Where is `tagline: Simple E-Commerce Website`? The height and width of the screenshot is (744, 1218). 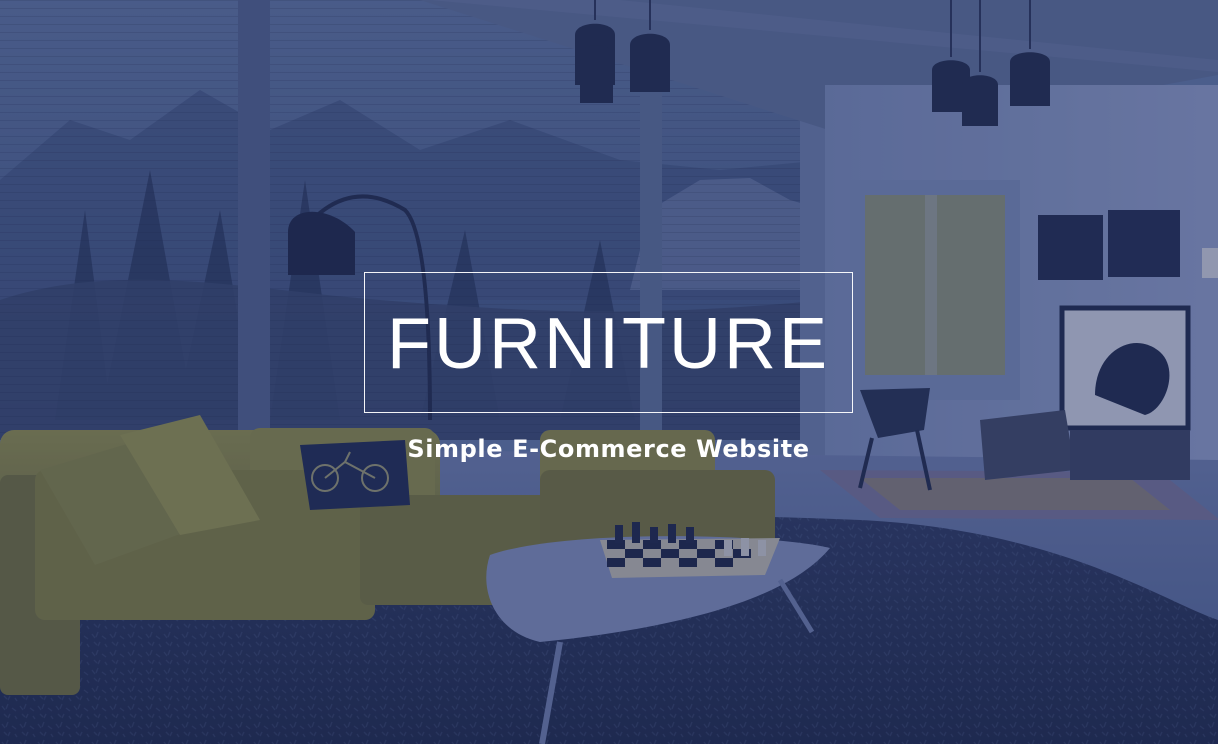 tagline: Simple E-Commerce Website is located at coordinates (608, 449).